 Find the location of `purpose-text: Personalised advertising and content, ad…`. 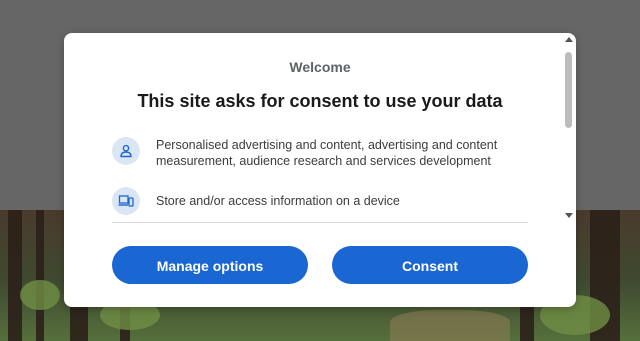

purpose-text: Personalised advertising and content, ad… is located at coordinates (327, 153).